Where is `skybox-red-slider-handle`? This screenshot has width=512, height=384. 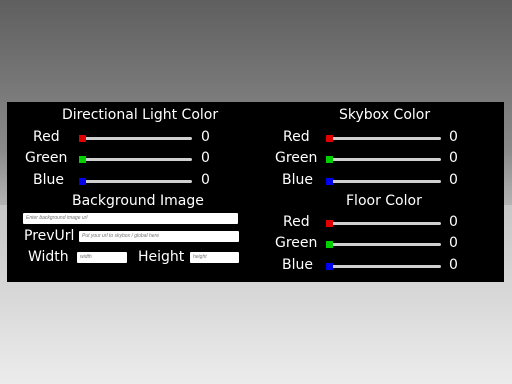 skybox-red-slider-handle is located at coordinates (329, 138).